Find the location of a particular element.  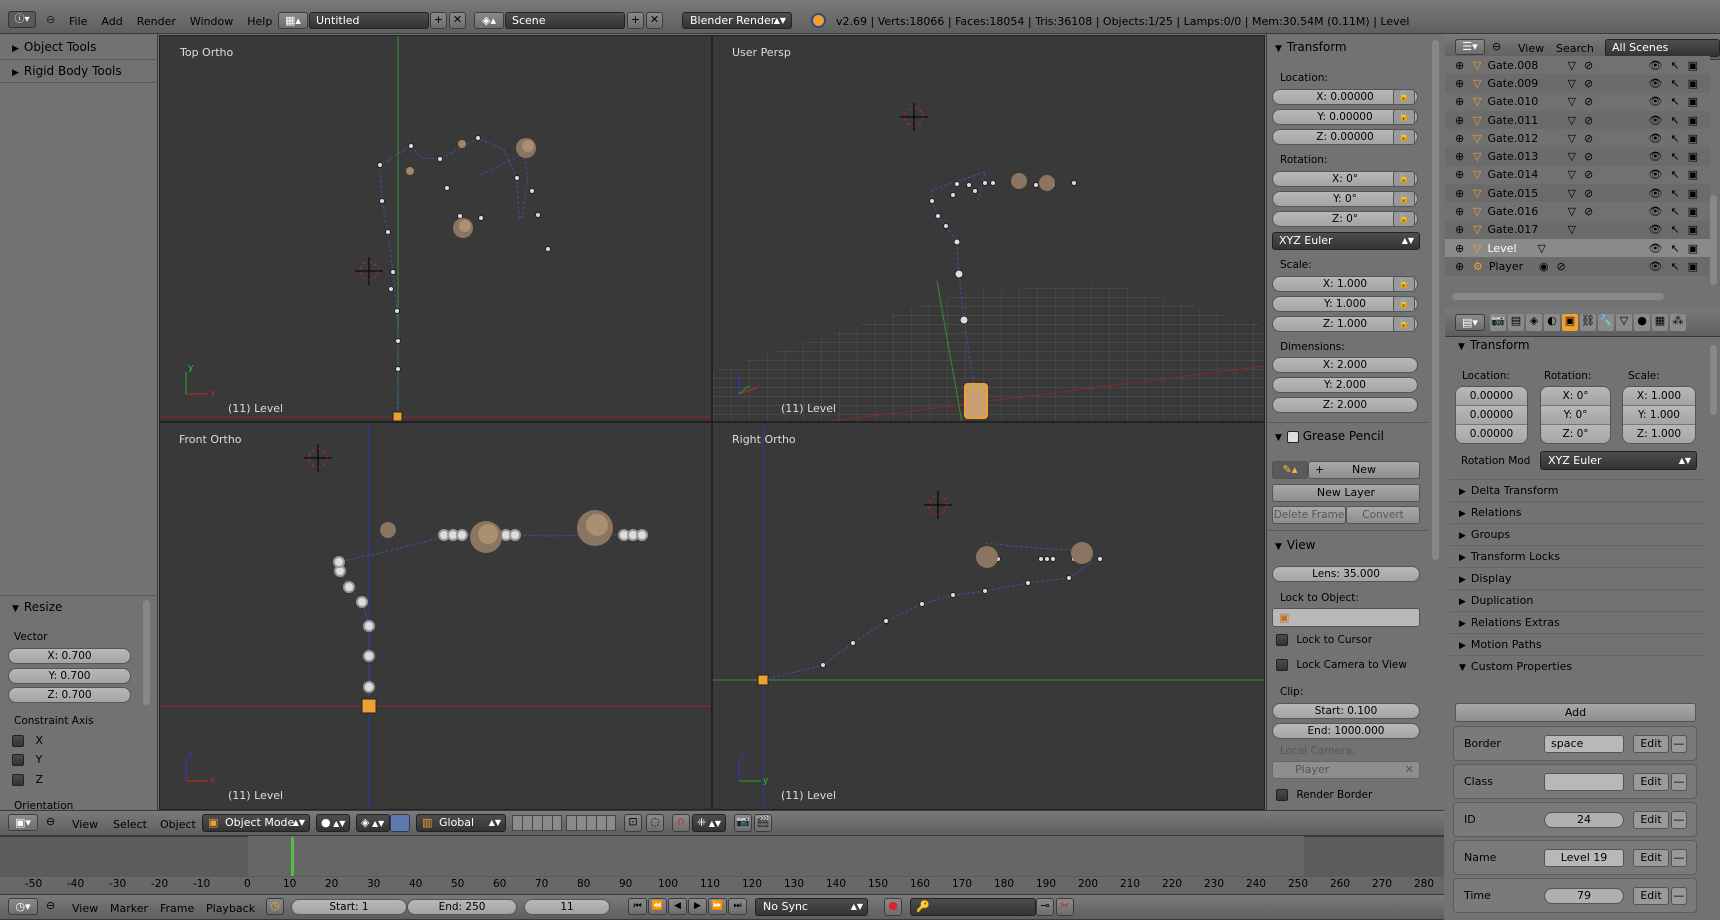

operator-panel-header: ▼ Resize is located at coordinates (37, 607).